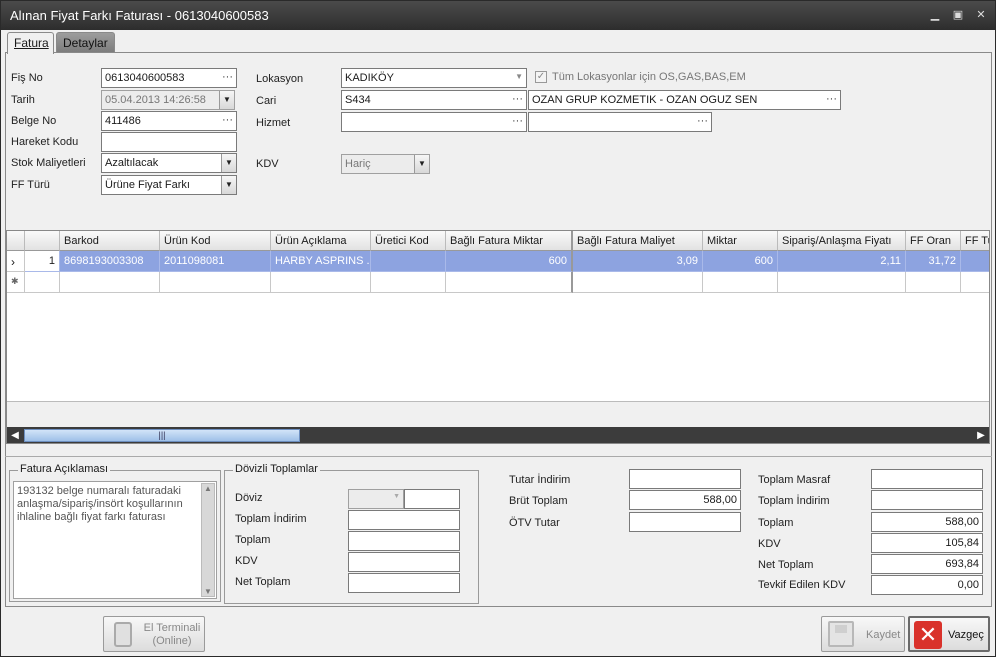 Image resolution: width=996 pixels, height=657 pixels. What do you see at coordinates (935, 15) in the screenshot?
I see `minimize-icon: ▁` at bounding box center [935, 15].